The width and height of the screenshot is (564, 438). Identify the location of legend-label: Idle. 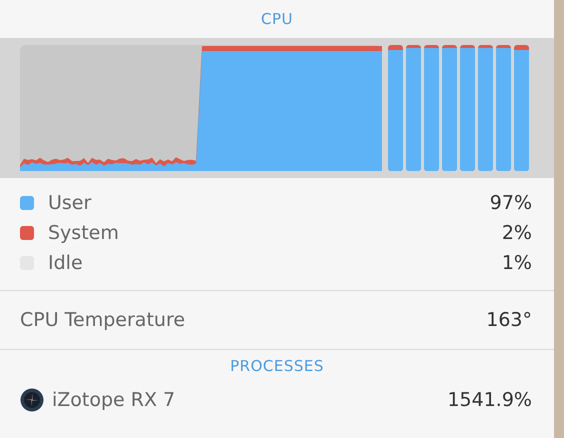
(65, 263).